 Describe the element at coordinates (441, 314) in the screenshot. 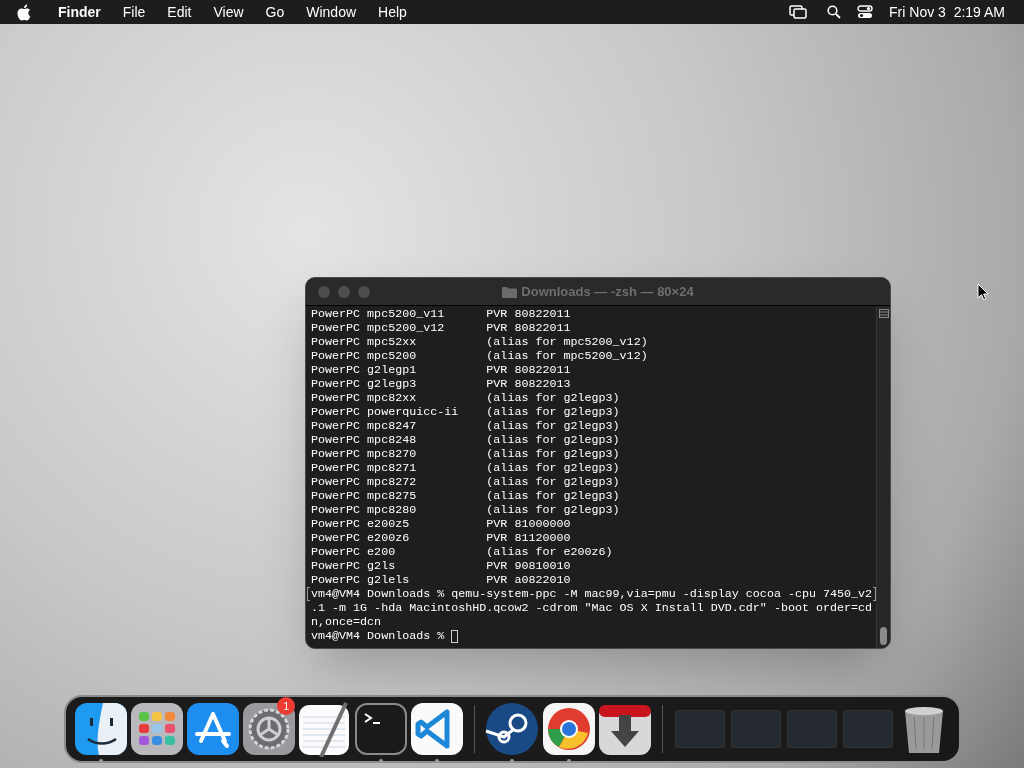

I see `terminal-line: PowerPC mpc5200_v11 PVR 80822011` at that location.